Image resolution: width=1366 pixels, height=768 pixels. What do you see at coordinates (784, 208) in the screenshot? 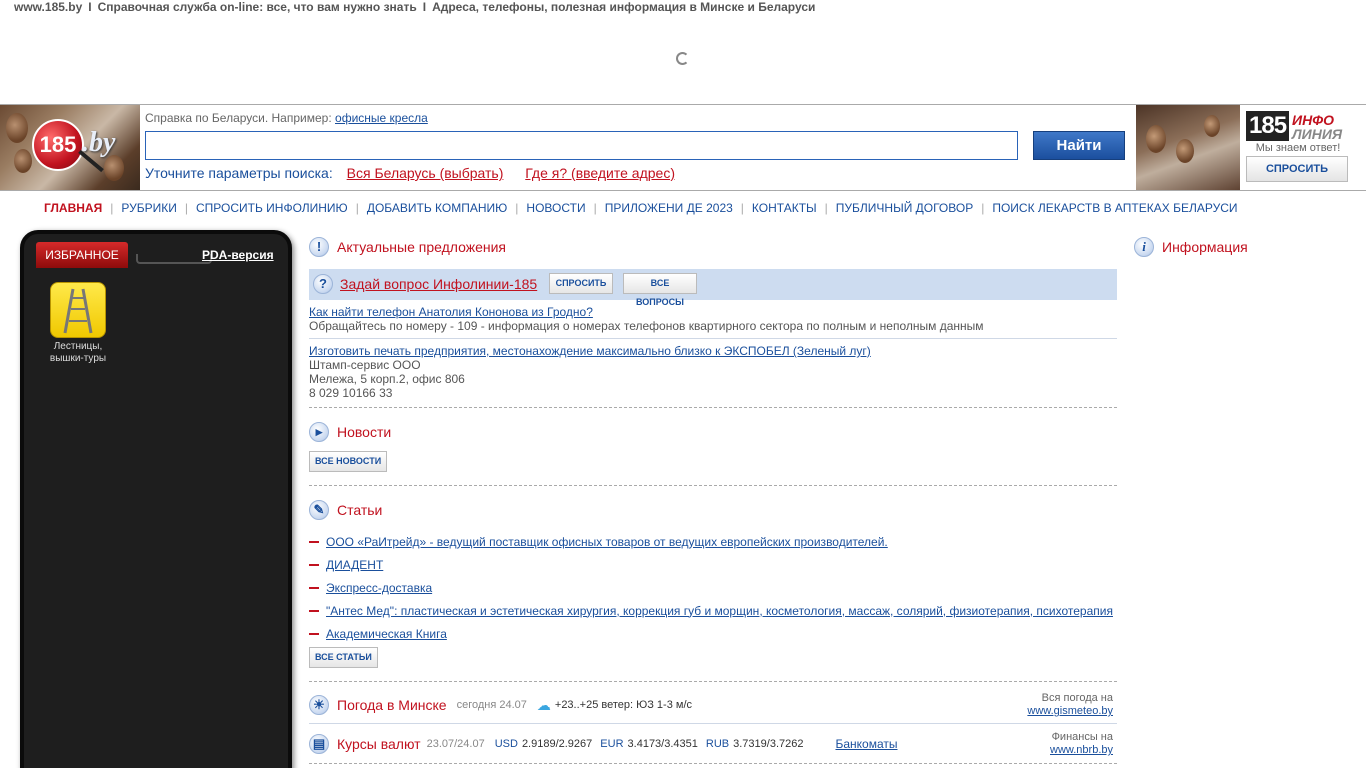
I see `nav-item: КОНТАКТЫ` at bounding box center [784, 208].